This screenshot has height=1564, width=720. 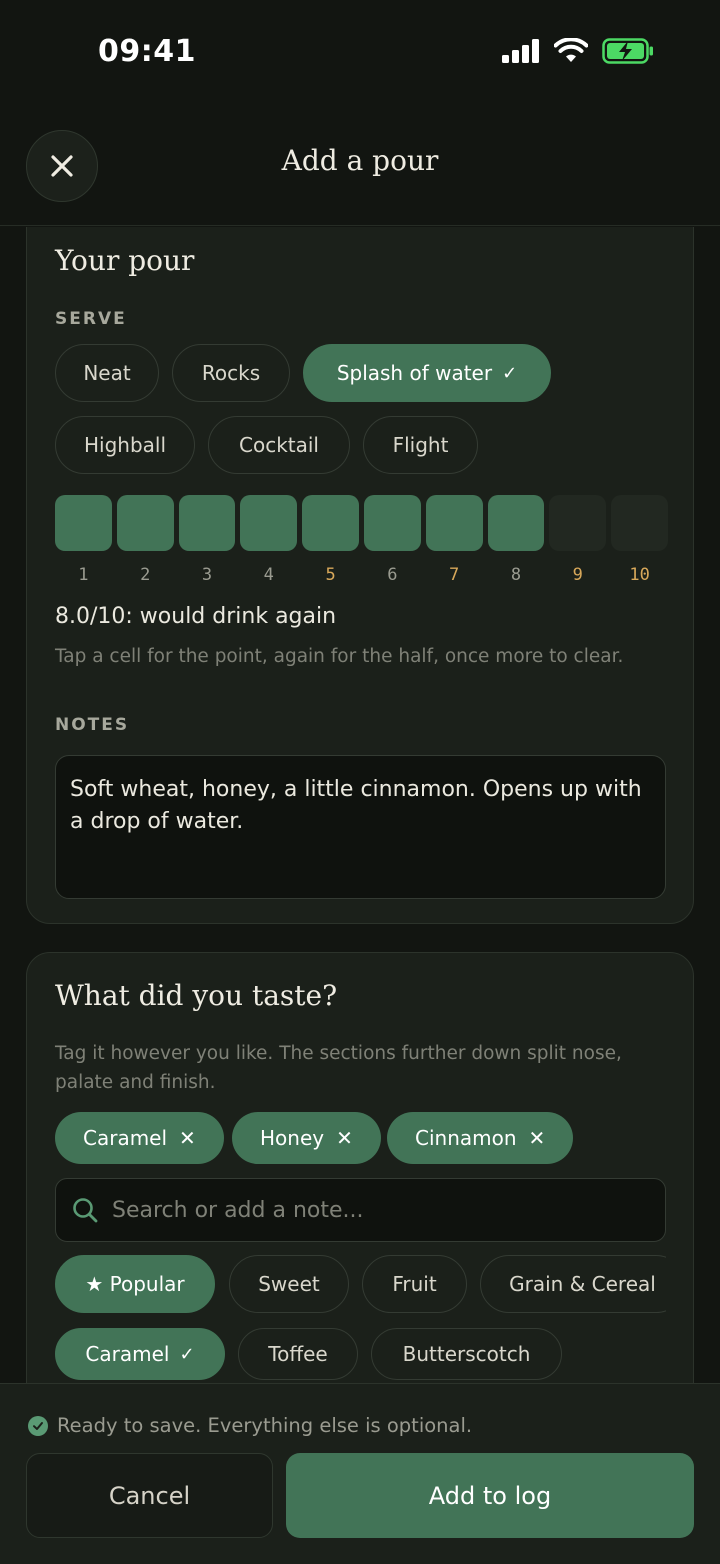 I want to click on suggestion-toffee: Toffee, so click(x=298, y=1354).